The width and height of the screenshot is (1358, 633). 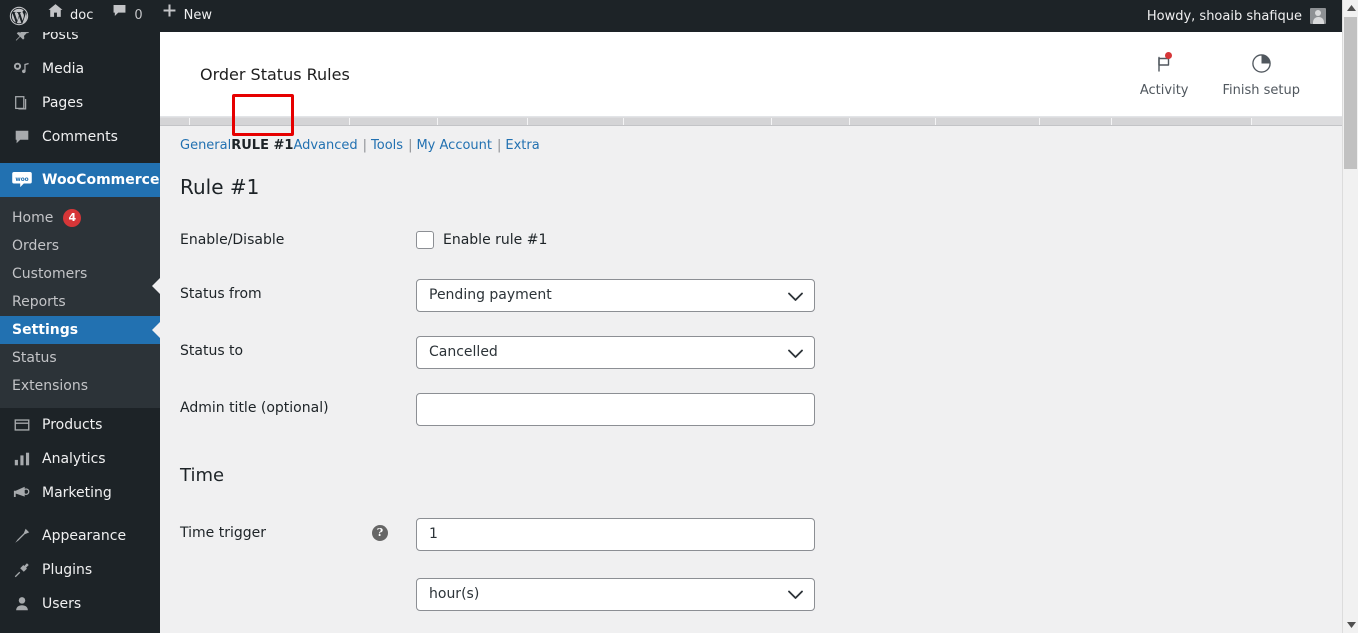 What do you see at coordinates (1350, 316) in the screenshot?
I see `page-scrollbar` at bounding box center [1350, 316].